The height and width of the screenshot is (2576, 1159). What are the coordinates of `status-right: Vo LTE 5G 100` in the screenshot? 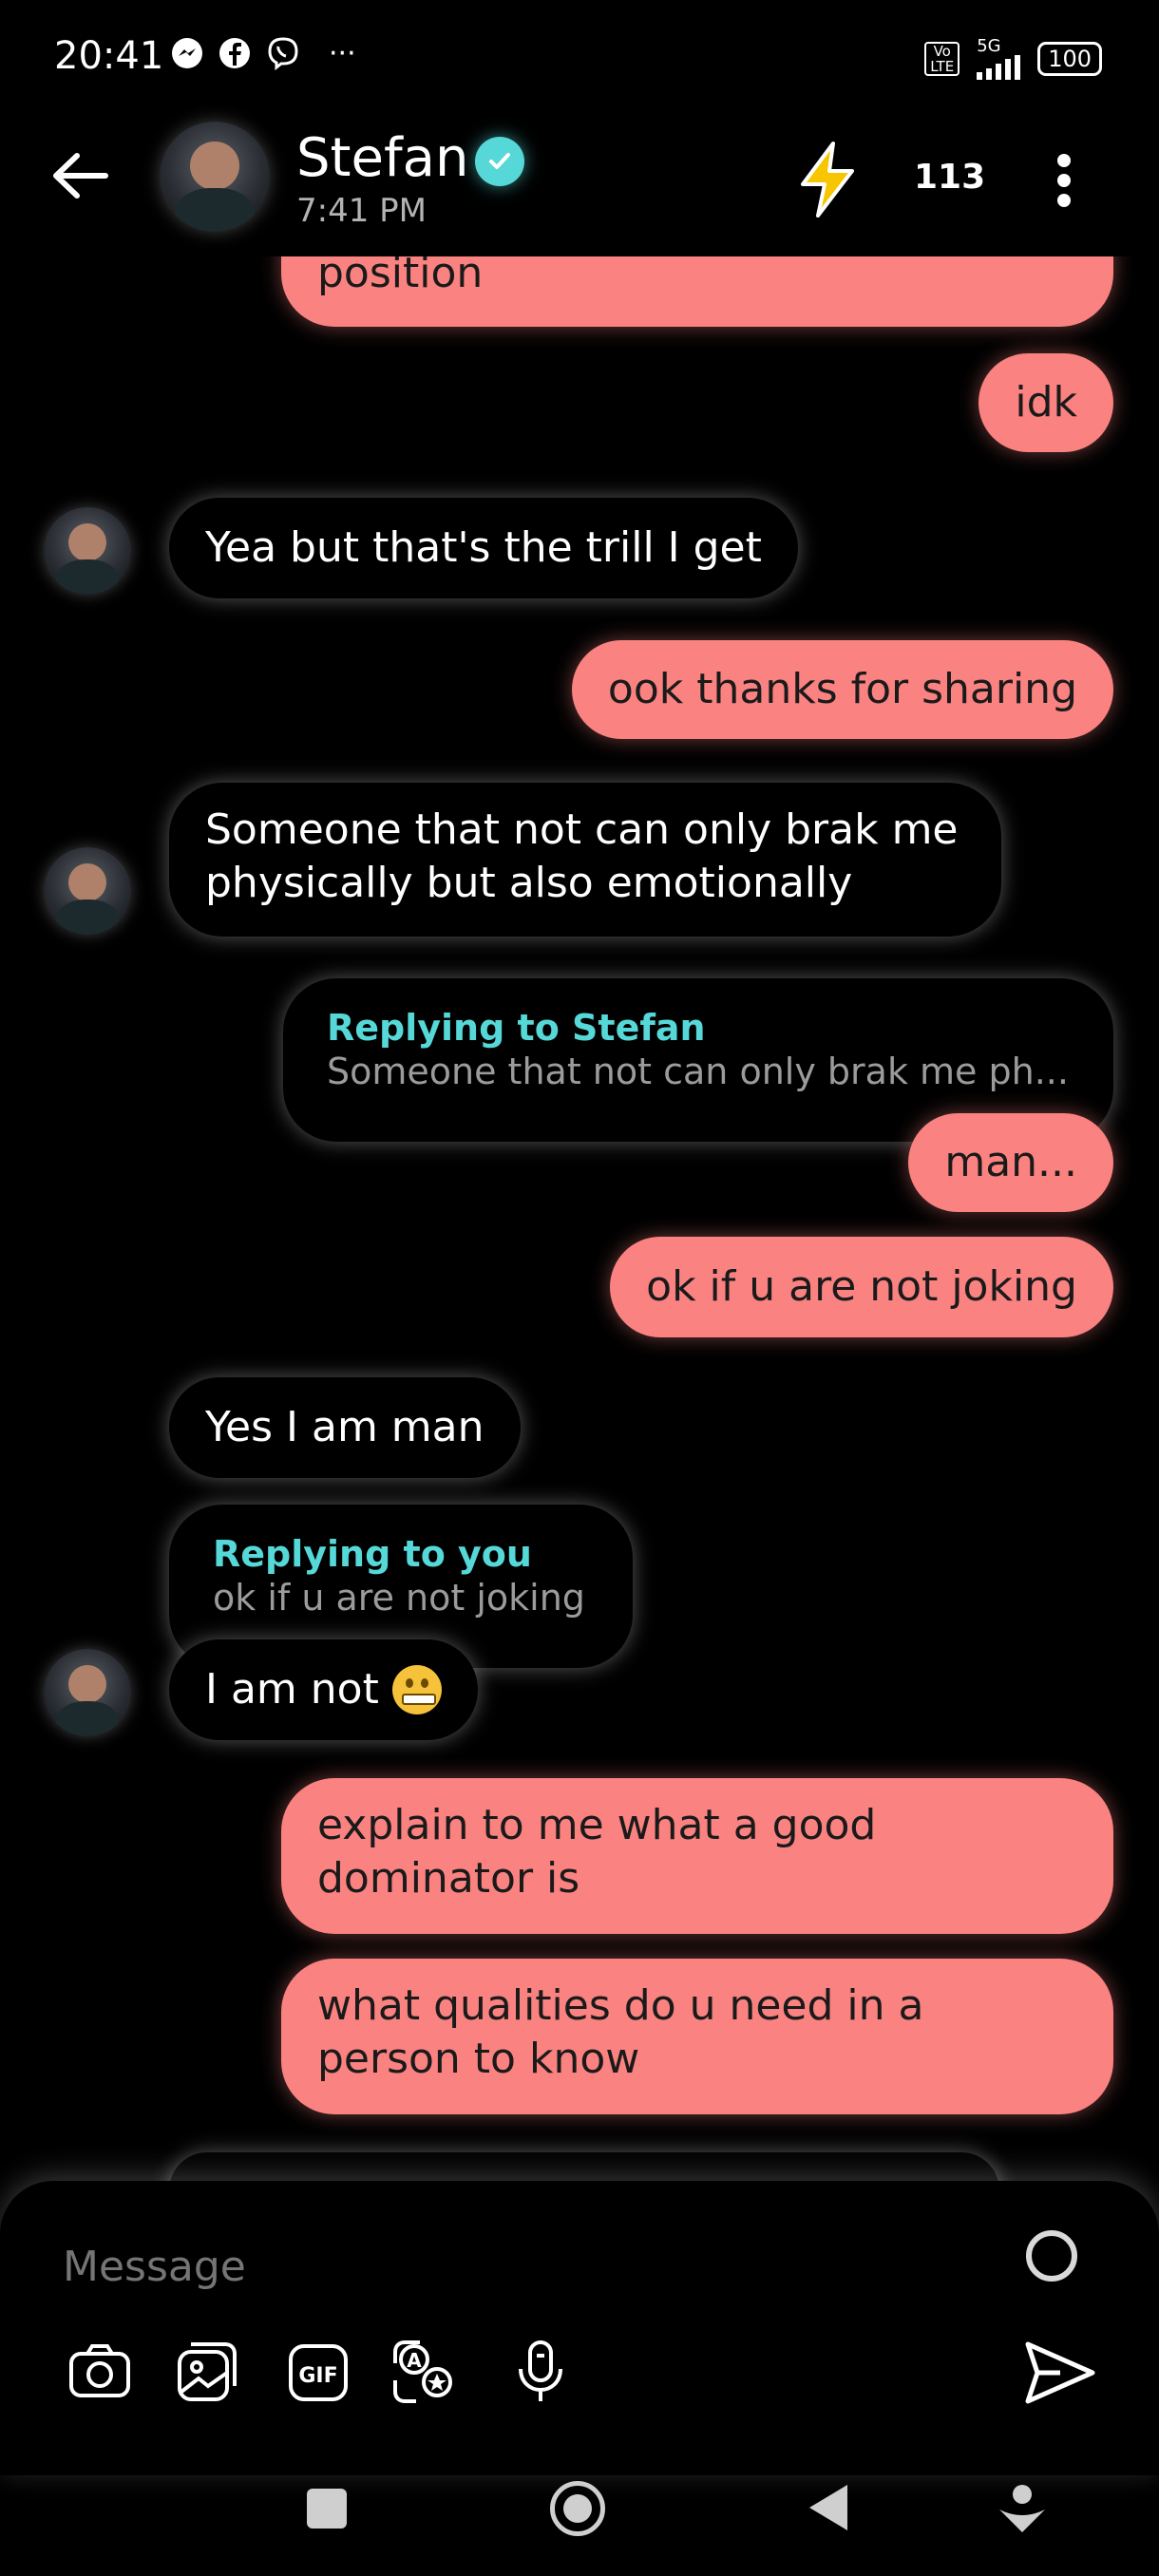 It's located at (1013, 59).